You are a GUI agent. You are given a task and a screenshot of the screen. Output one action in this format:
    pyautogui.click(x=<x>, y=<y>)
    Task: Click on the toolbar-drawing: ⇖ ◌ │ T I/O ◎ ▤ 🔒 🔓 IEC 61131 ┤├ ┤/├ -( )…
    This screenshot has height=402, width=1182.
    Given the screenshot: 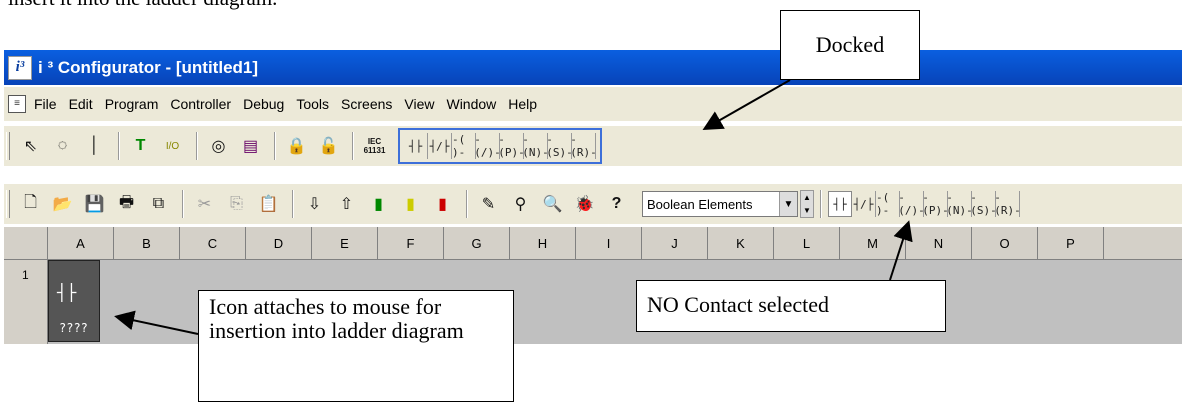 What is the action you would take?
    pyautogui.click(x=593, y=146)
    